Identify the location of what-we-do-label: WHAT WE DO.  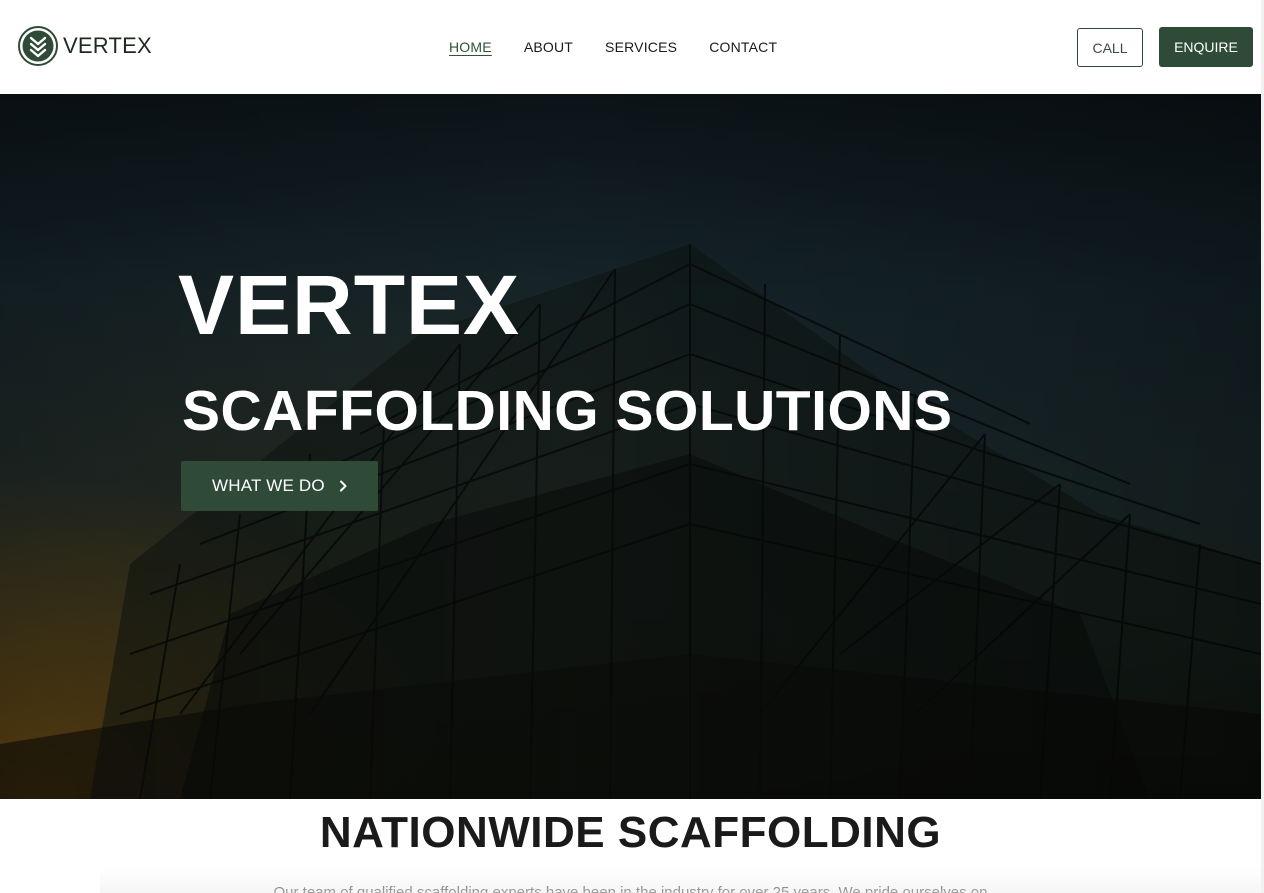
(268, 485).